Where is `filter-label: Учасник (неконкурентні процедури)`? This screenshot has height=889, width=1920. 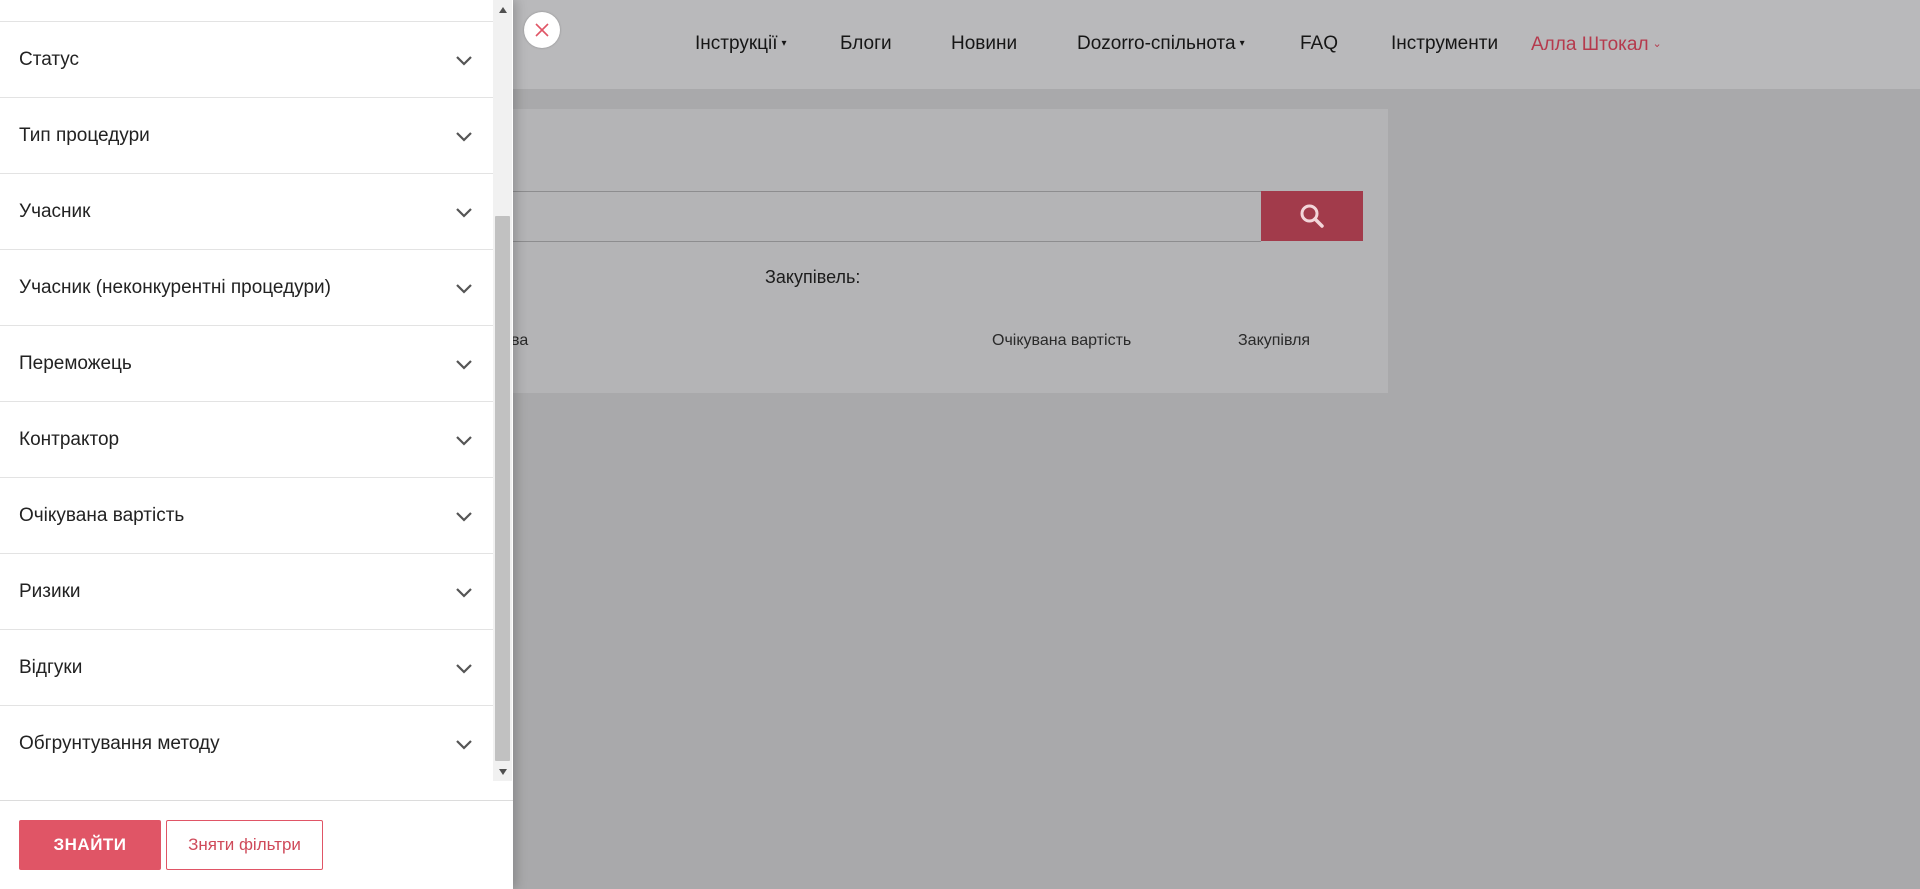 filter-label: Учасник (неконкурентні процедури) is located at coordinates (175, 287).